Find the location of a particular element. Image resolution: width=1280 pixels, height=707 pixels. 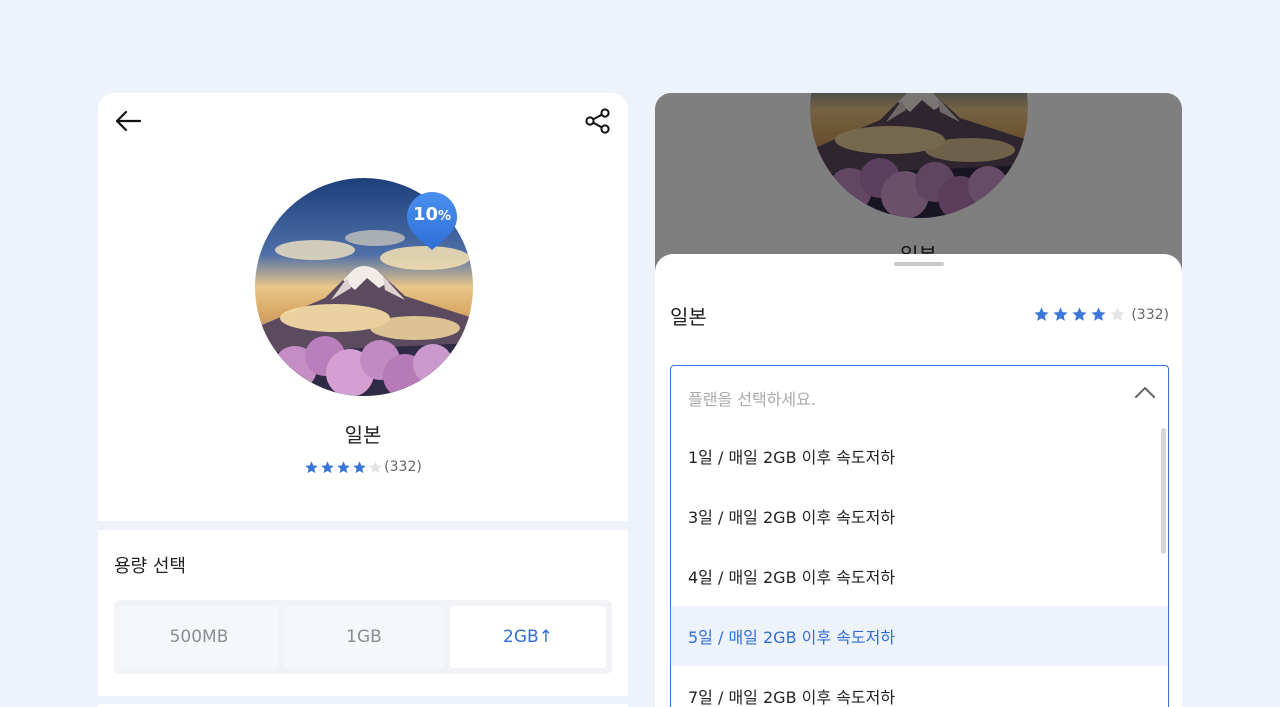

sheet-title: 일본 is located at coordinates (688, 317).